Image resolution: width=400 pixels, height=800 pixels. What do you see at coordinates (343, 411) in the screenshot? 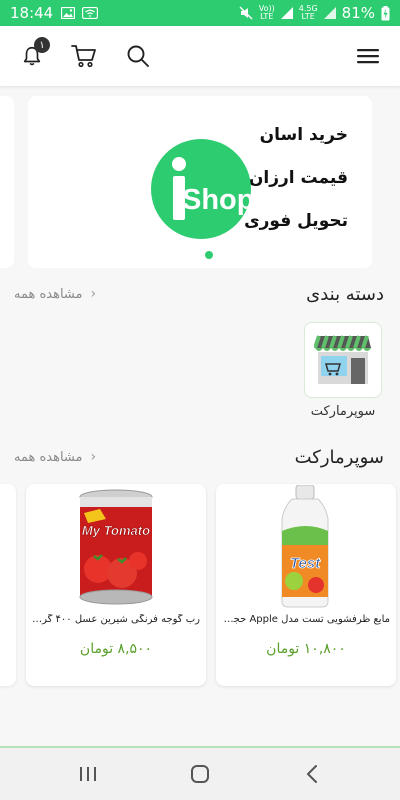
I see `category-label: سوپرمارکت` at bounding box center [343, 411].